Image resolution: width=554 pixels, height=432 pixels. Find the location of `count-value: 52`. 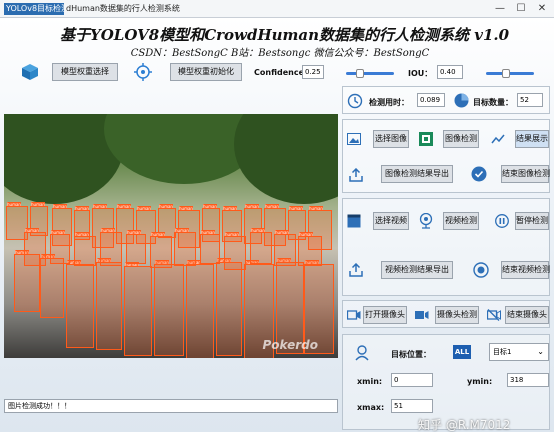

count-value: 52 is located at coordinates (530, 100).